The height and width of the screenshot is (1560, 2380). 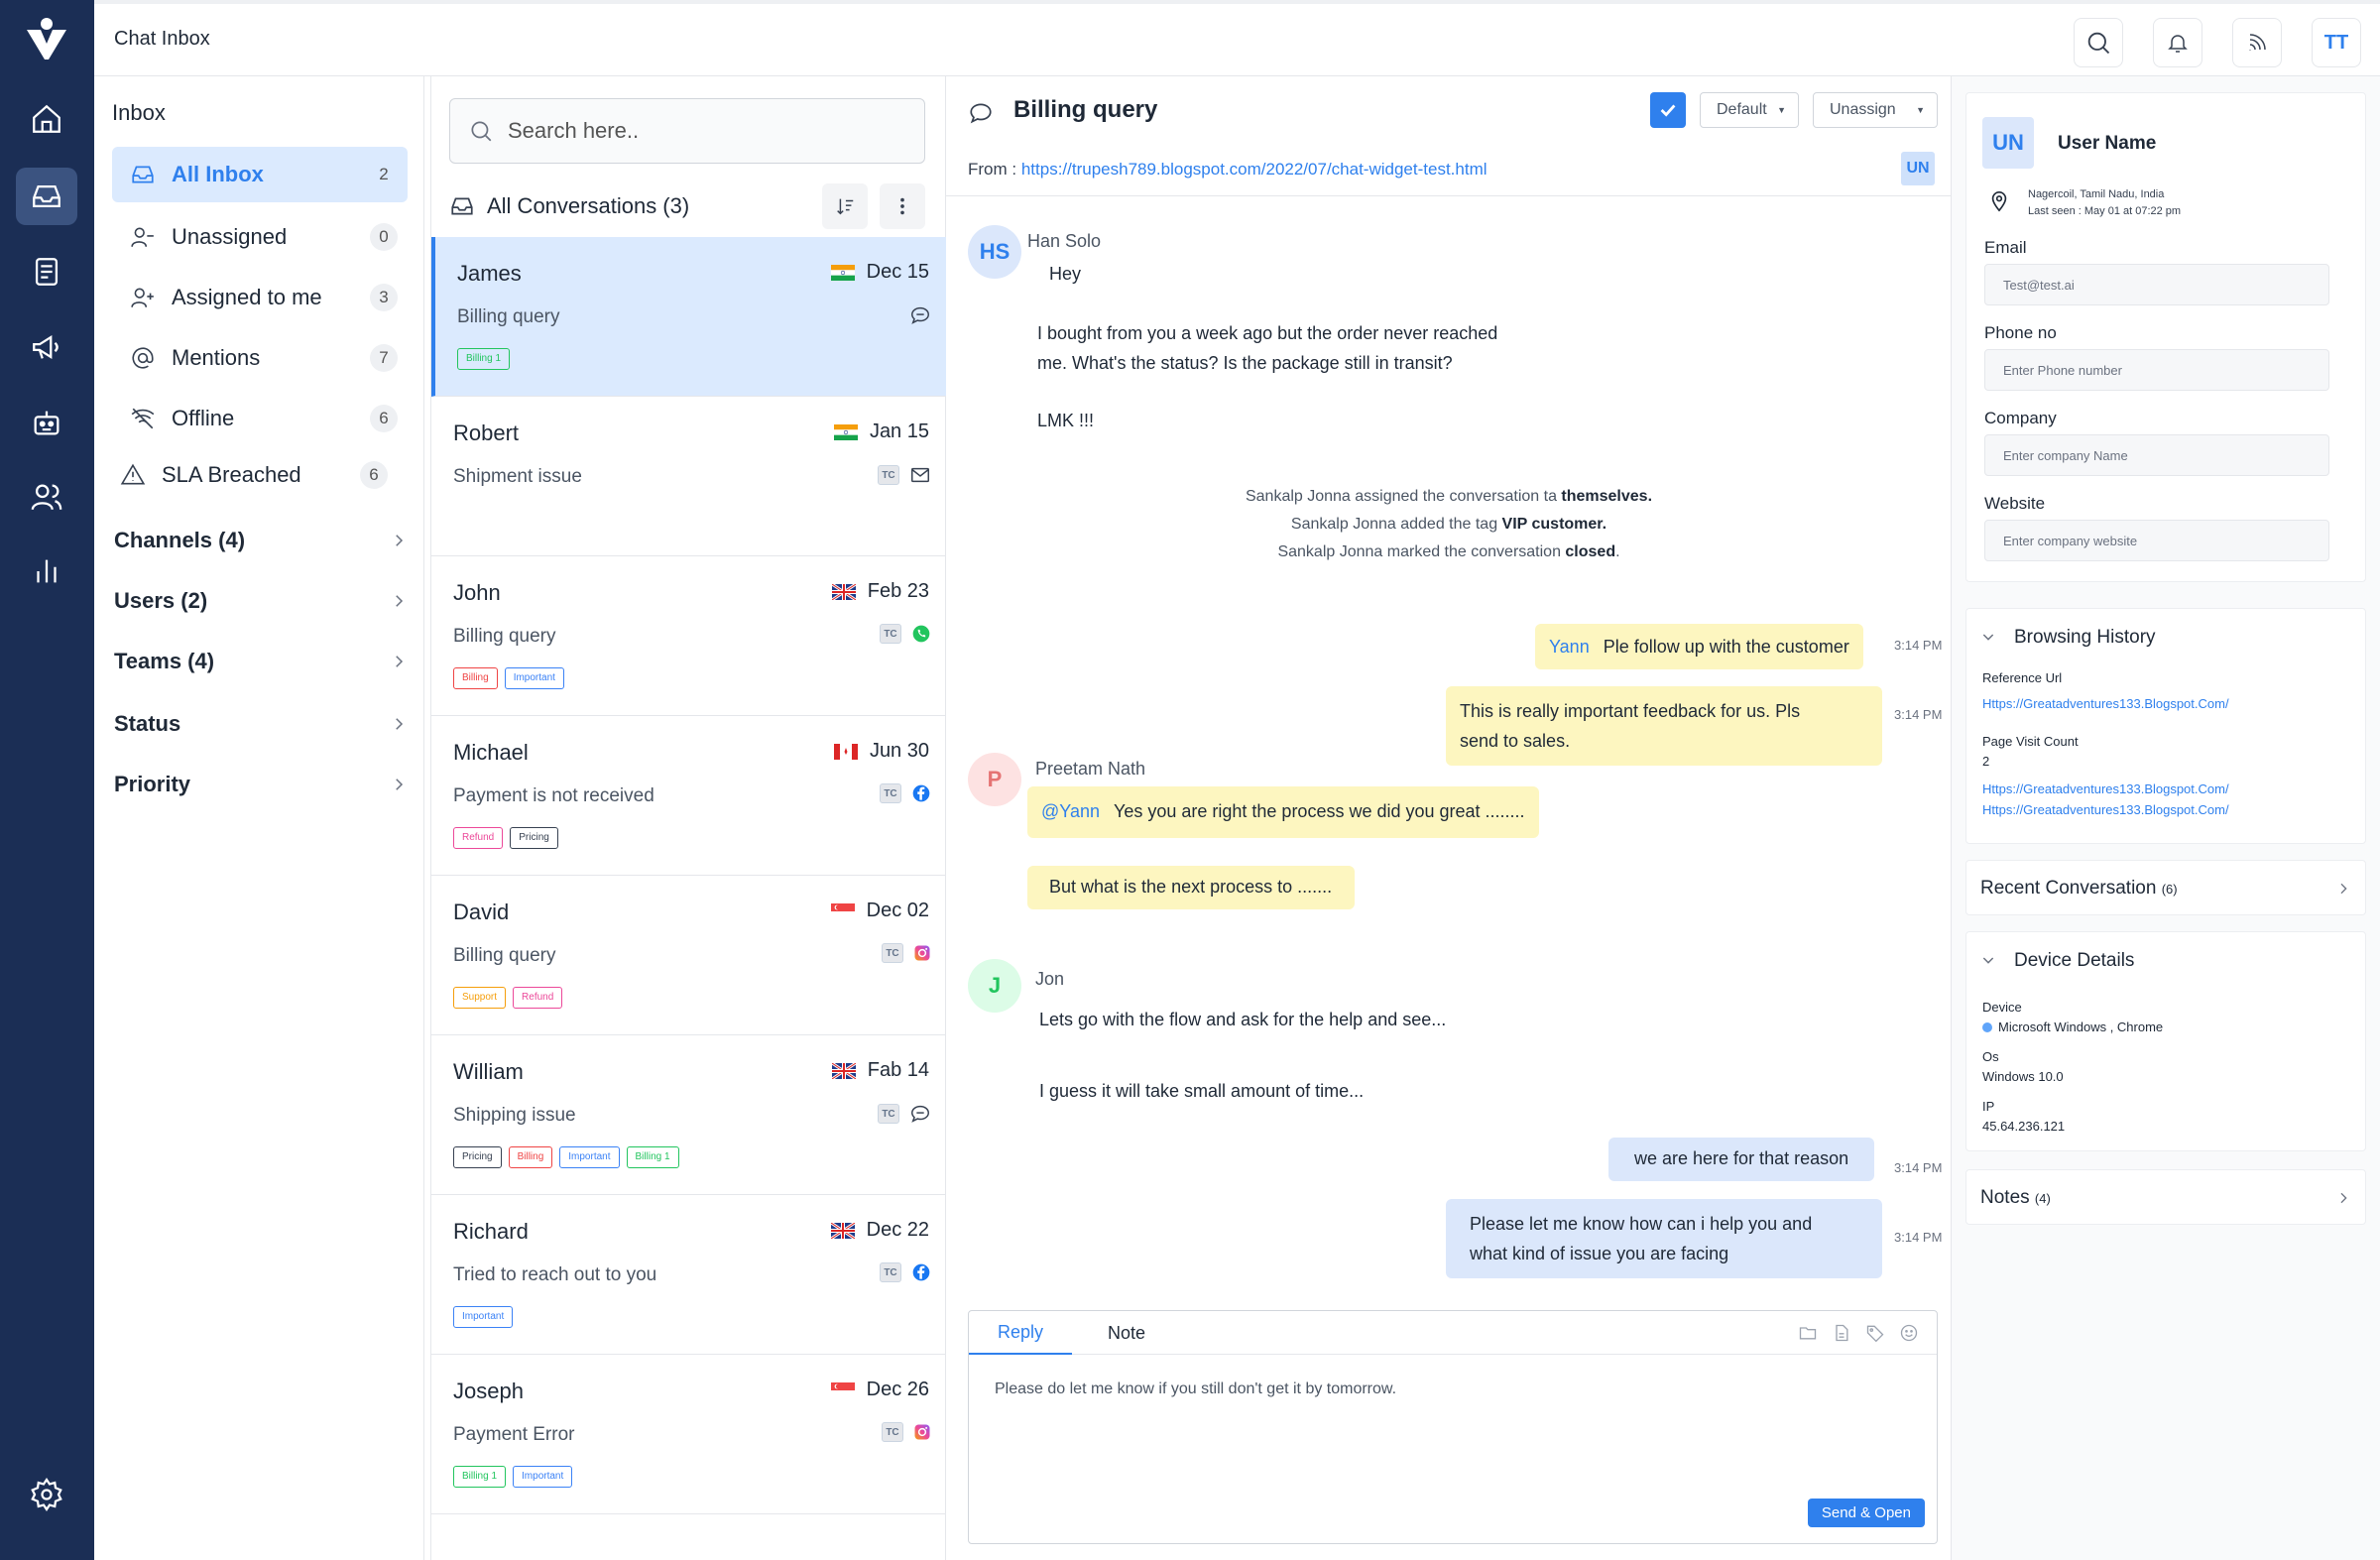 I want to click on tag-badge: Pricing, so click(x=534, y=838).